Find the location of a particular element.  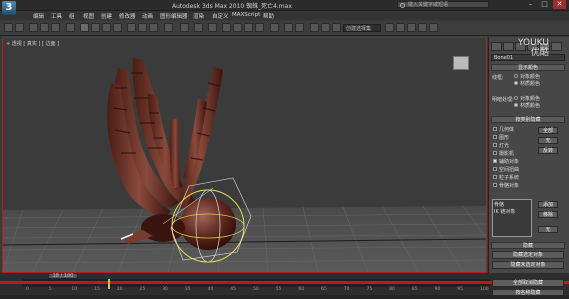

hide-unselected-button: 隐藏未选定对象 is located at coordinates (528, 265).